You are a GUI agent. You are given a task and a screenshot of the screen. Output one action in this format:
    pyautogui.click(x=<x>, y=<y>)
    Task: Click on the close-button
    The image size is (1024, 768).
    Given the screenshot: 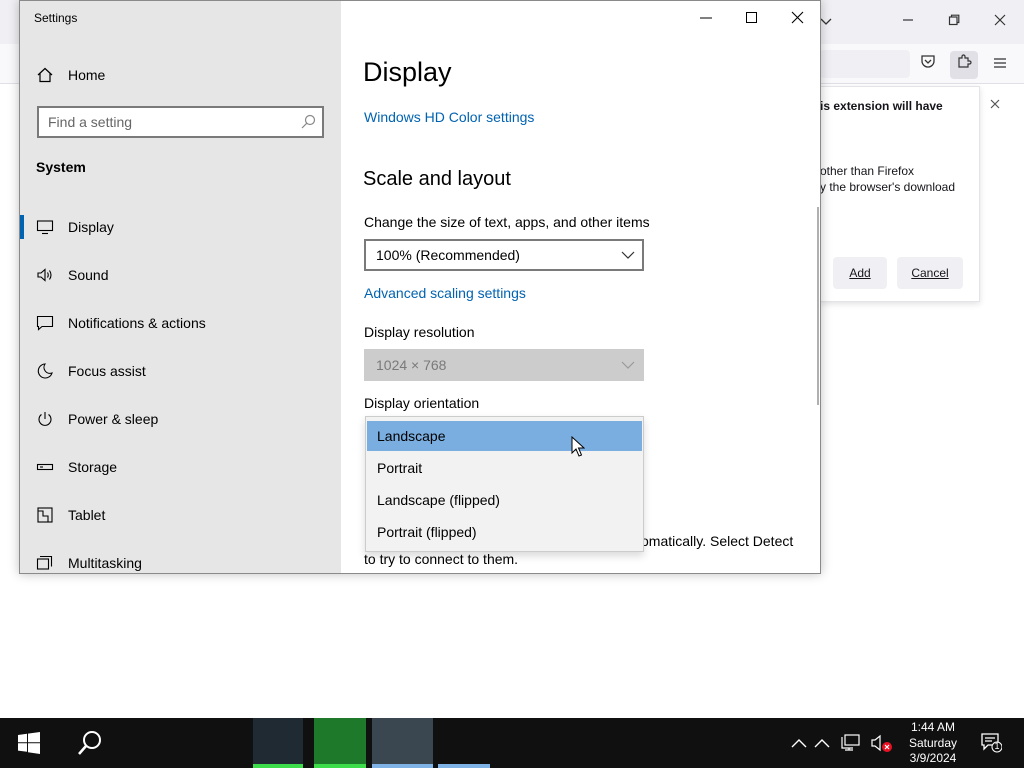 What is the action you would take?
    pyautogui.click(x=797, y=18)
    